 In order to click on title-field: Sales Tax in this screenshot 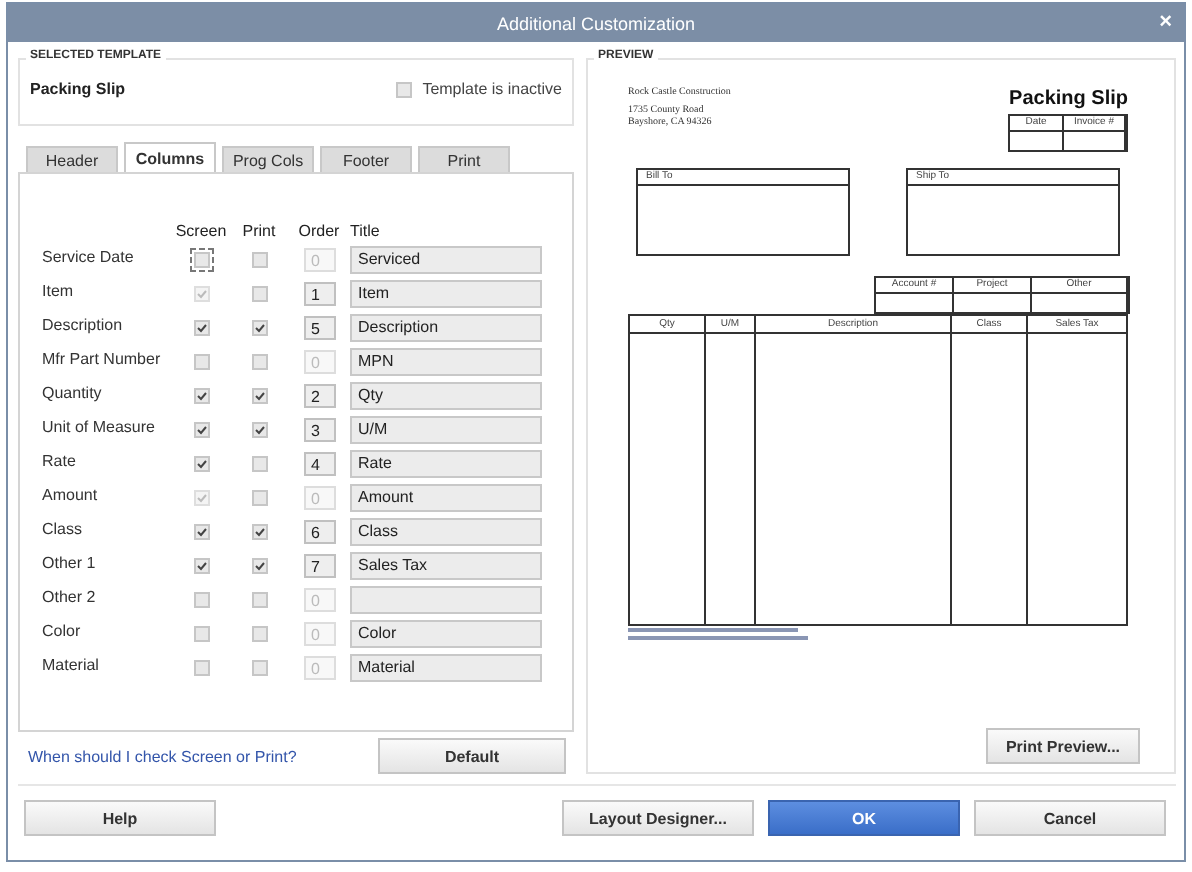, I will do `click(446, 566)`.